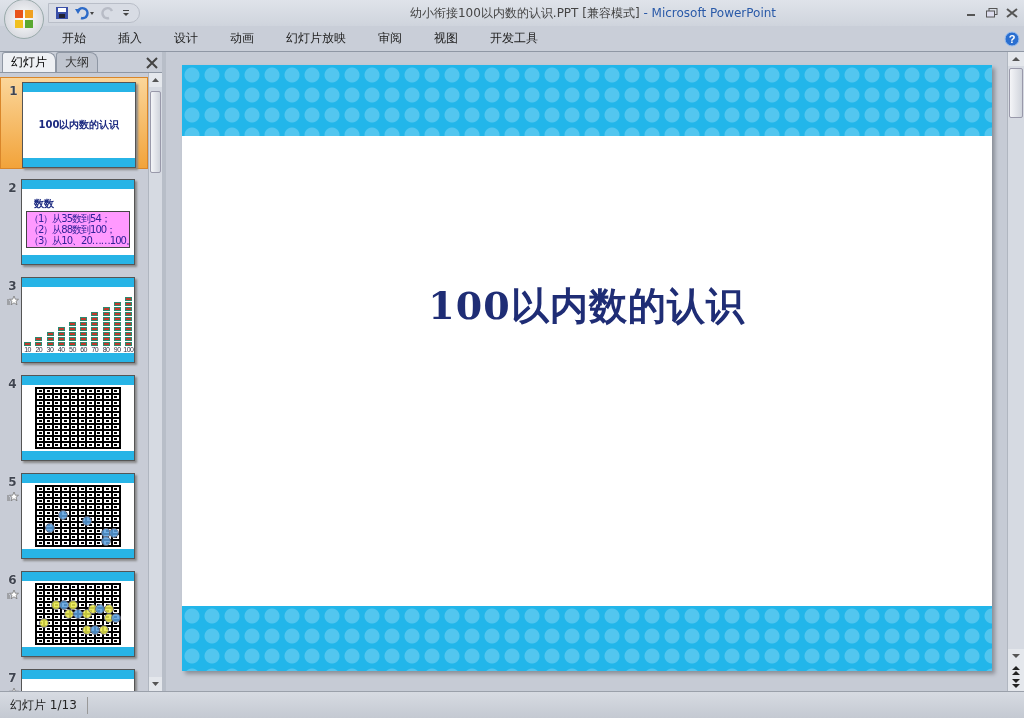 Image resolution: width=1024 pixels, height=718 pixels. I want to click on restore-icon, so click(992, 13).